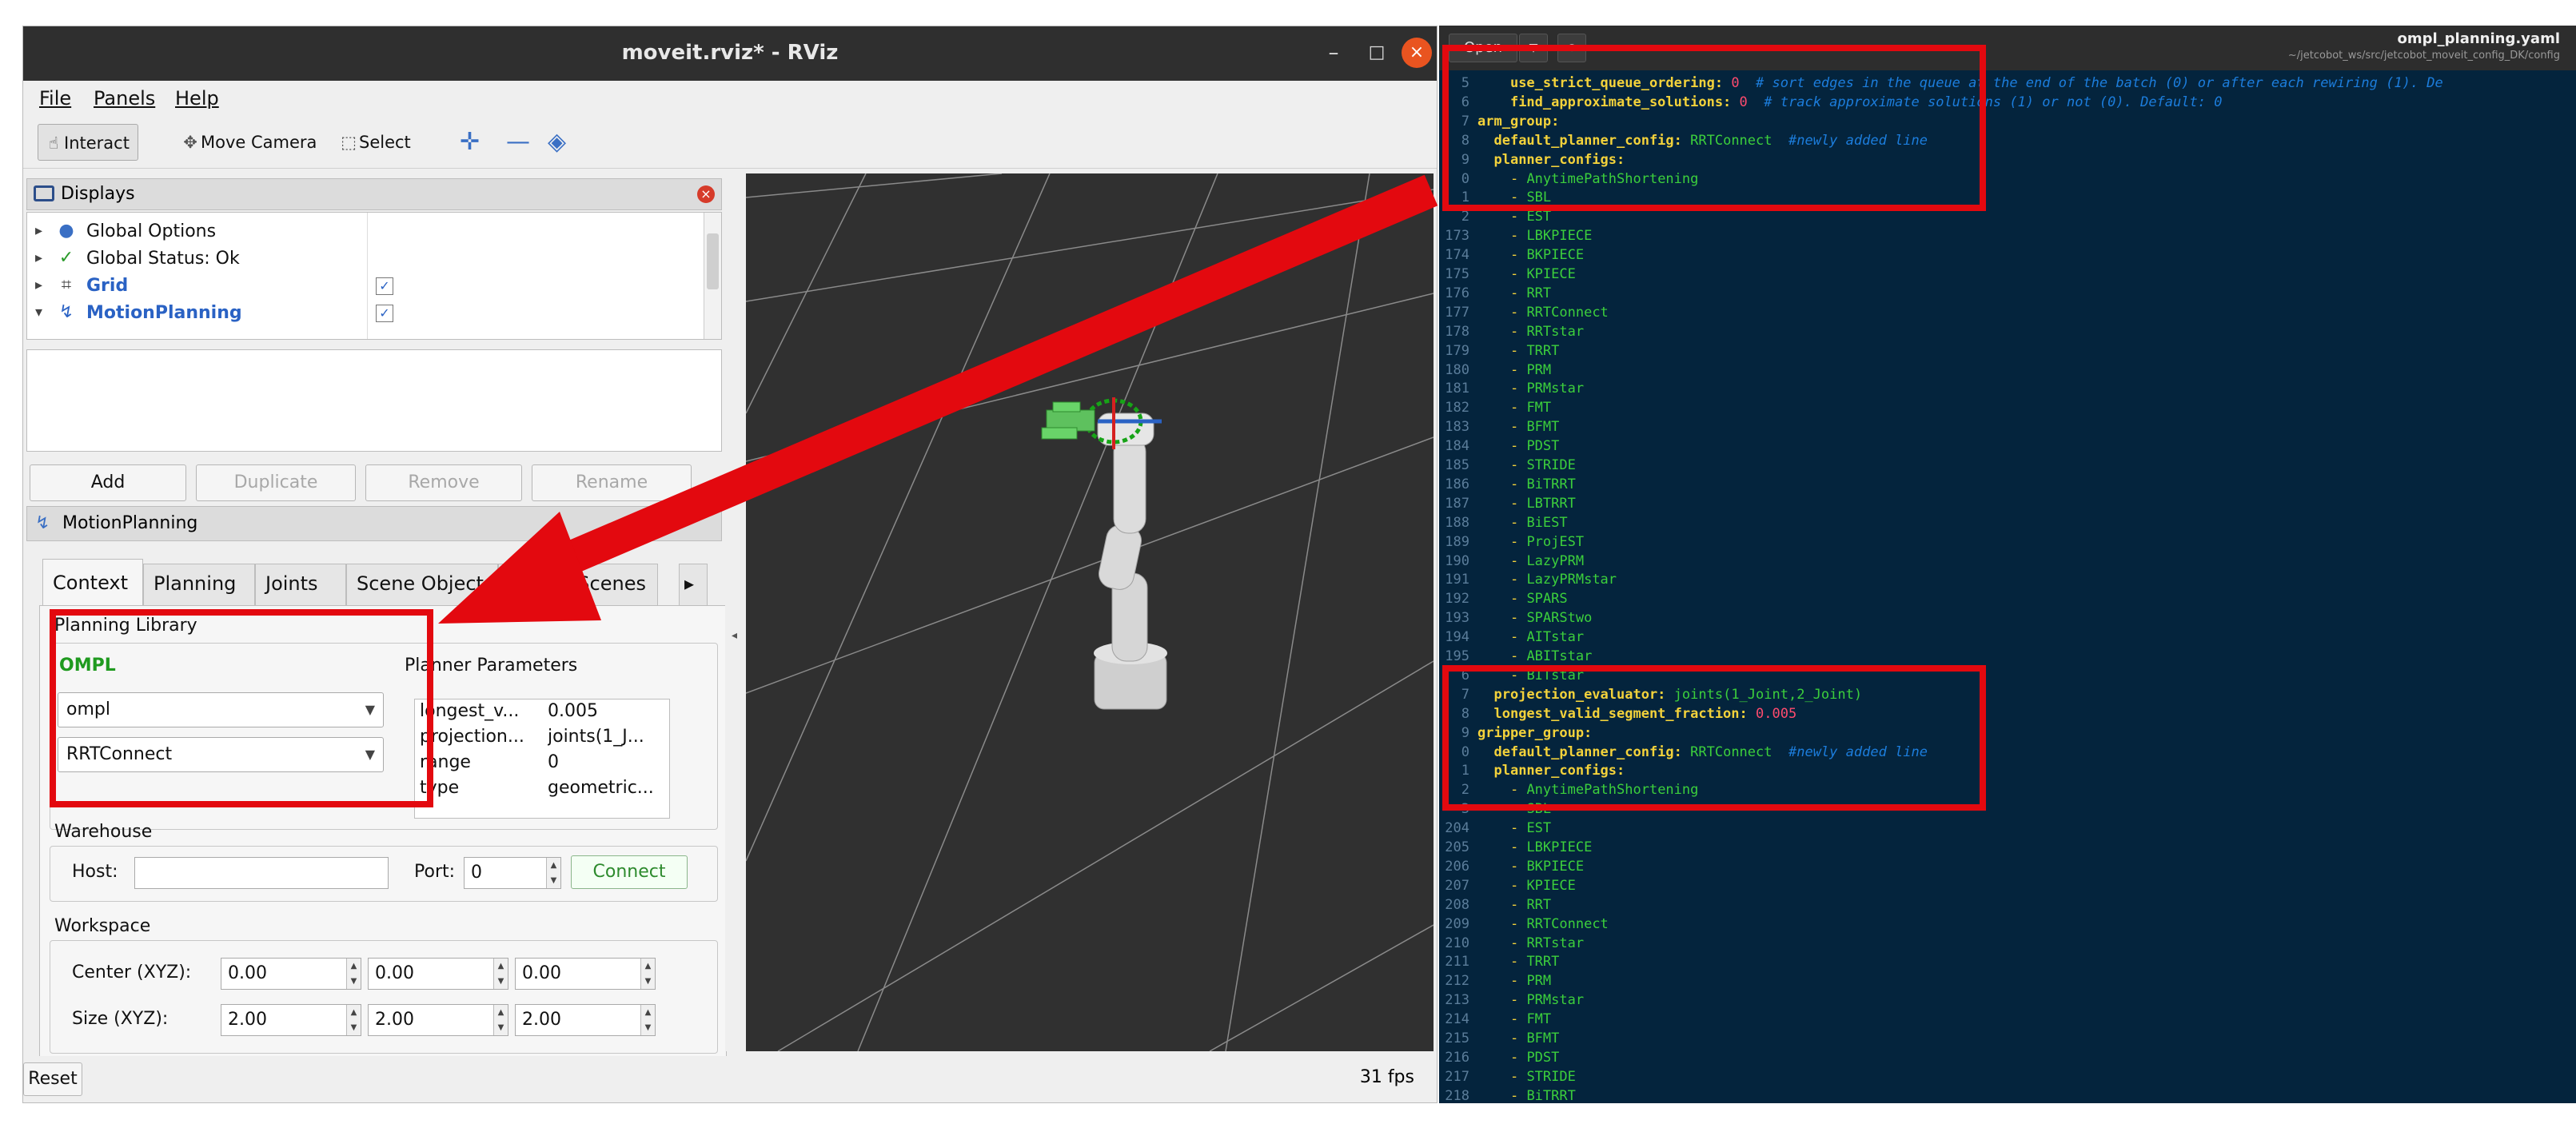 This screenshot has height=1128, width=2576. I want to click on size-x-stepper: 2.00 ▲ ▼, so click(291, 1020).